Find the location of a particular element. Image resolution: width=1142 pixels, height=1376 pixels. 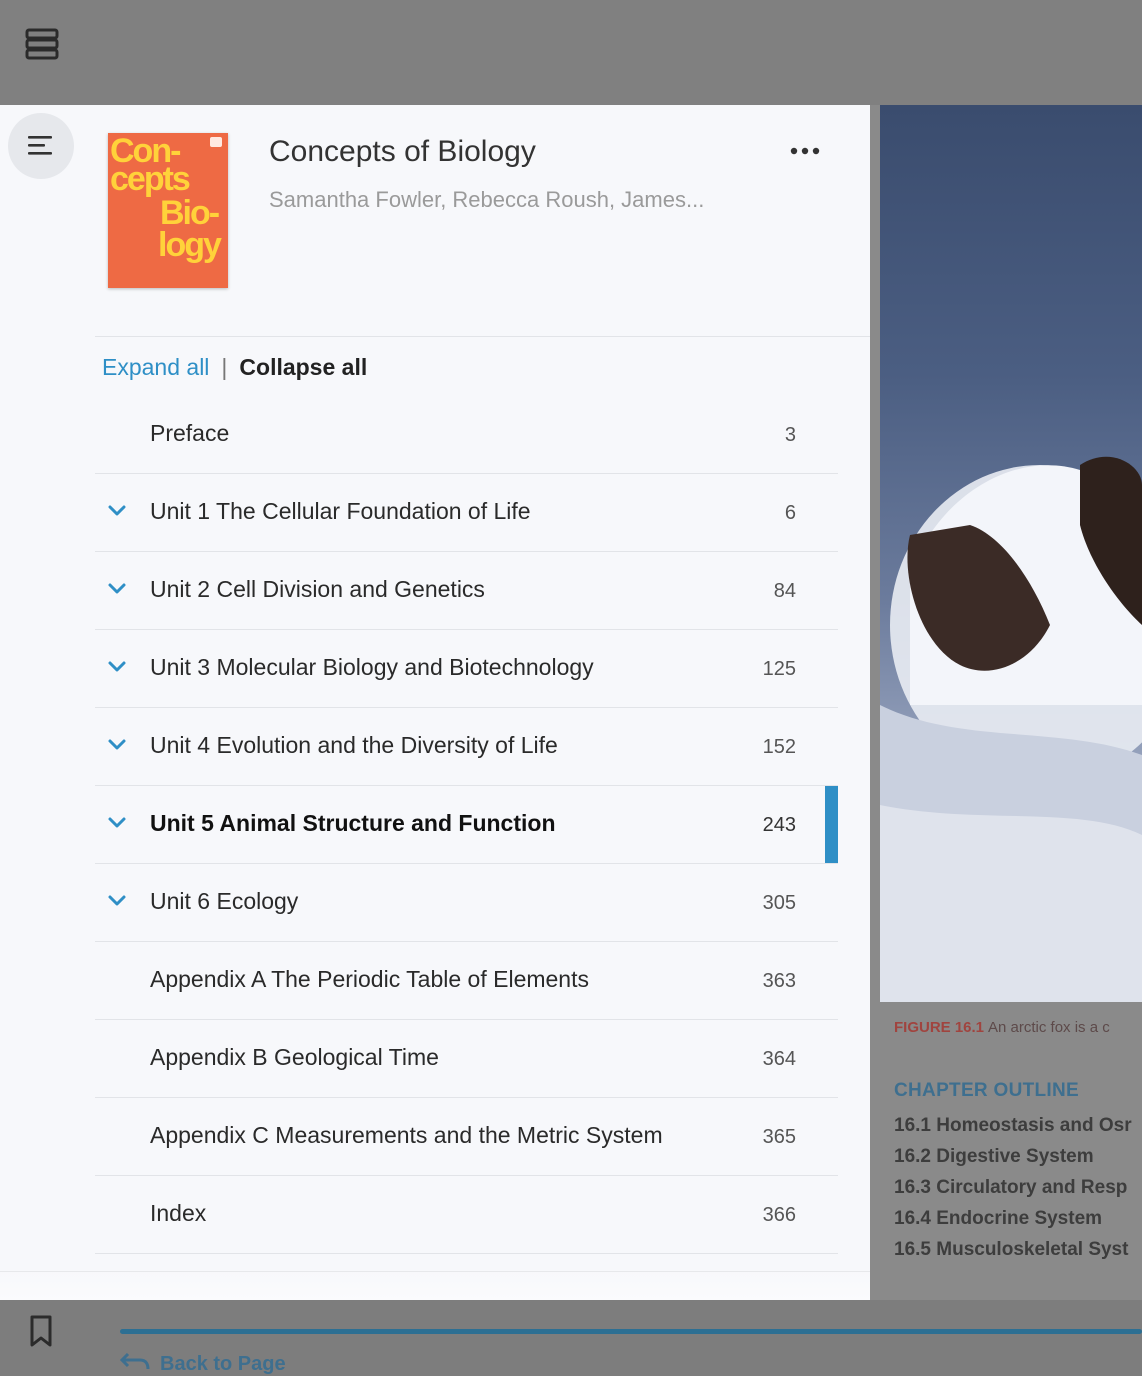

toc-item: Appendix B Geological Time 364 is located at coordinates (466, 1059).